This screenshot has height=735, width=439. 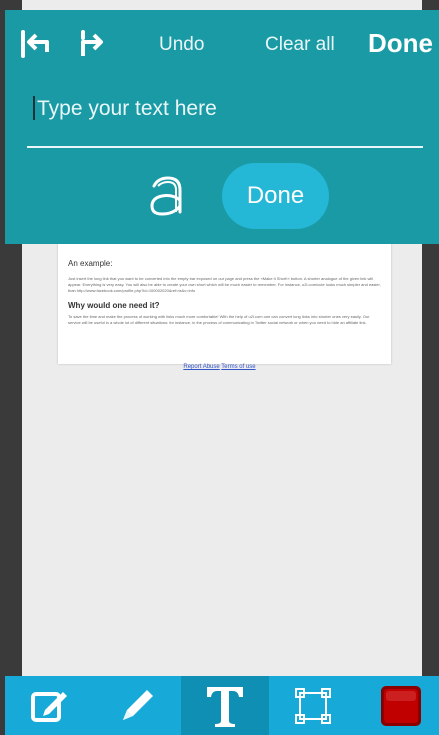 I want to click on font-a-icon, so click(x=167, y=196).